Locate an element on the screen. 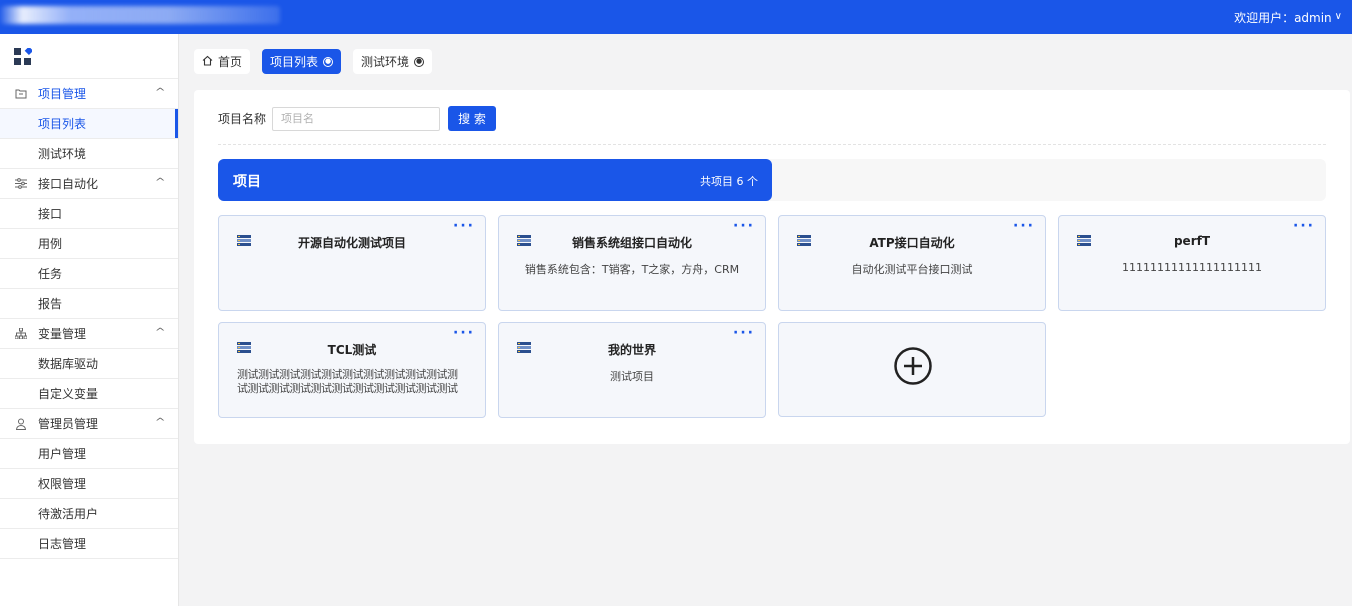 Image resolution: width=1352 pixels, height=606 pixels. sidebar-item-project-list: 项目列表 is located at coordinates (89, 124).